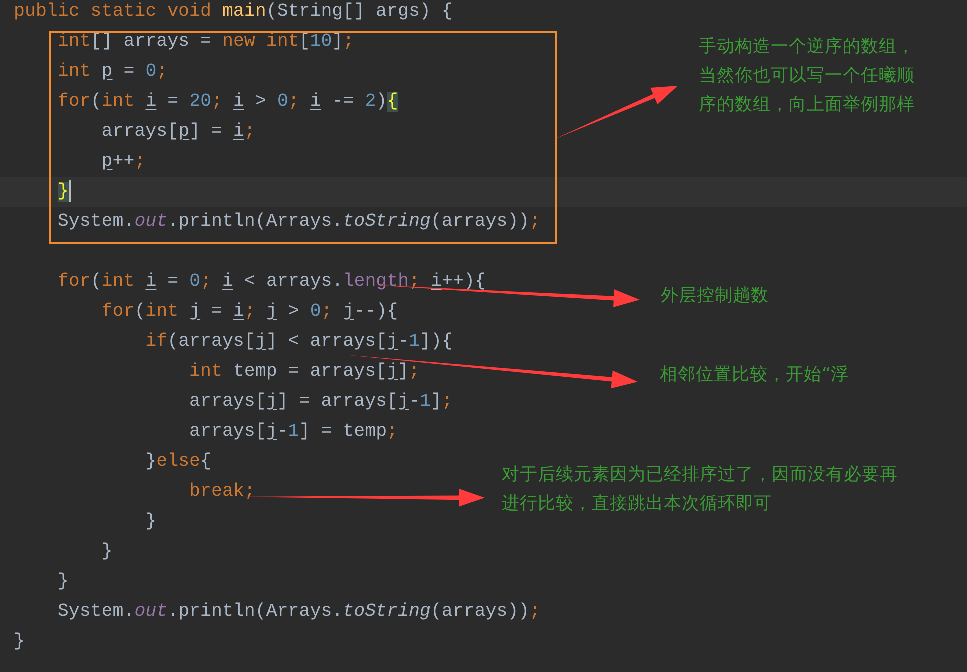 The width and height of the screenshot is (967, 672). What do you see at coordinates (700, 490) in the screenshot?
I see `annotation-note: 对于后续元素因为已经排序过了，因而没有必要再 进行比较，直接跳出本次循环即可` at bounding box center [700, 490].